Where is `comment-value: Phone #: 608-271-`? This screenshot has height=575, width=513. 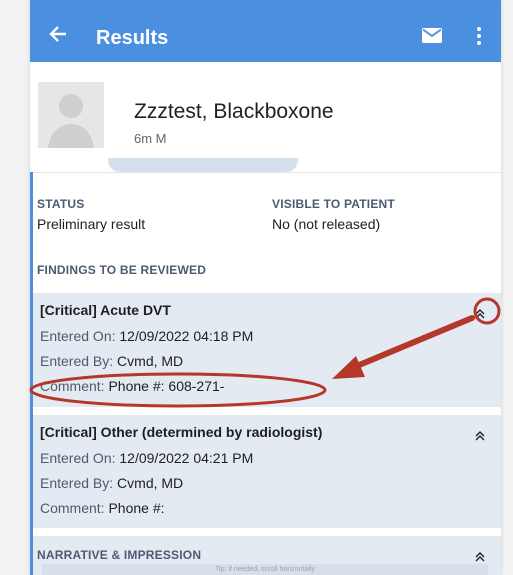 comment-value: Phone #: 608-271- is located at coordinates (166, 386).